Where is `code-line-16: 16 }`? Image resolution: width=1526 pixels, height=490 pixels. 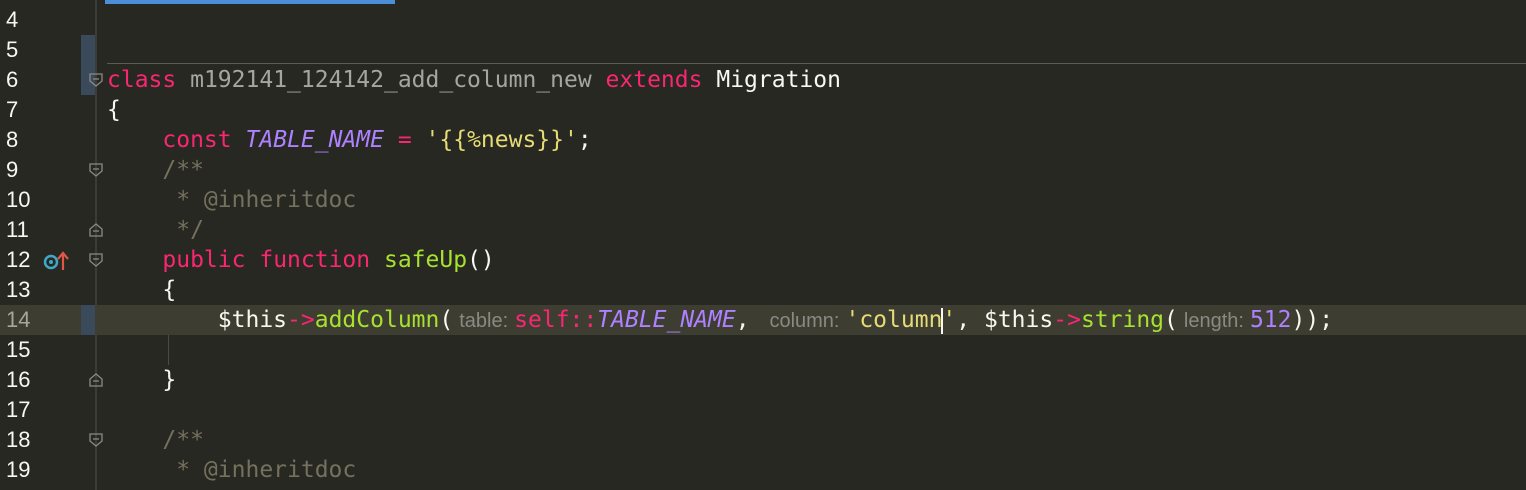
code-line-16: 16 } is located at coordinates (763, 380).